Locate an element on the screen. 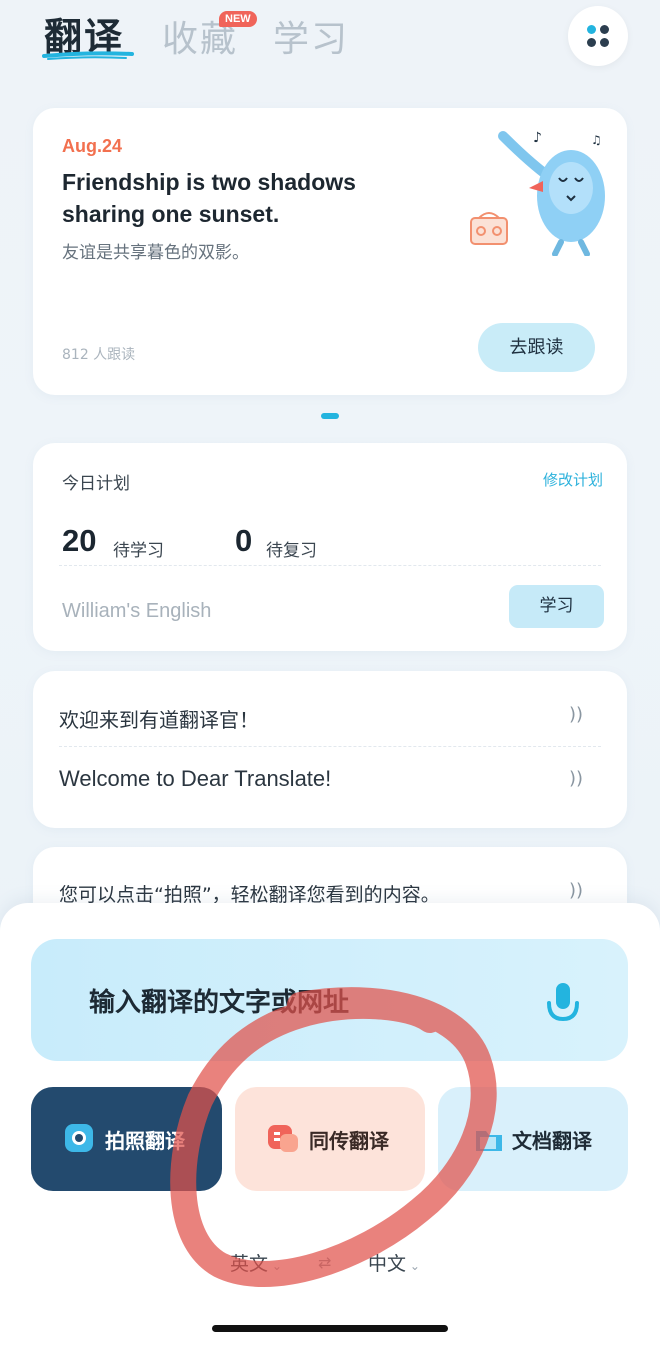 The image size is (660, 1345). photo-translate-button: 拍照翻译 is located at coordinates (126, 1139).